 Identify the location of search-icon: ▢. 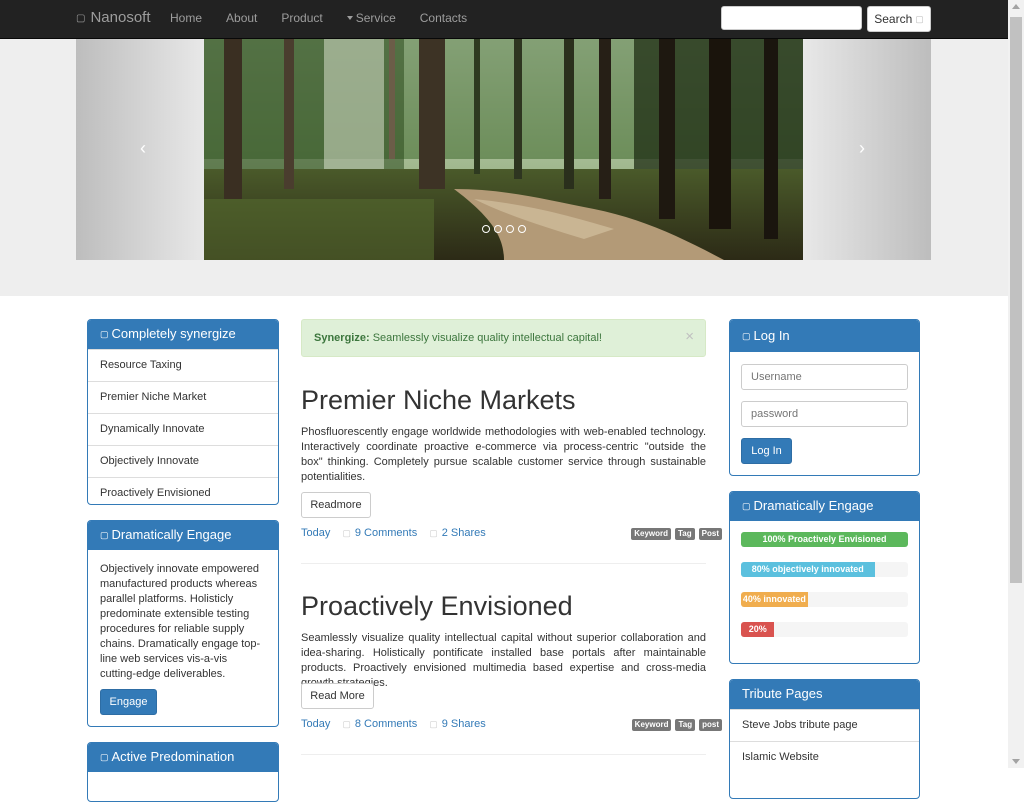
(919, 18).